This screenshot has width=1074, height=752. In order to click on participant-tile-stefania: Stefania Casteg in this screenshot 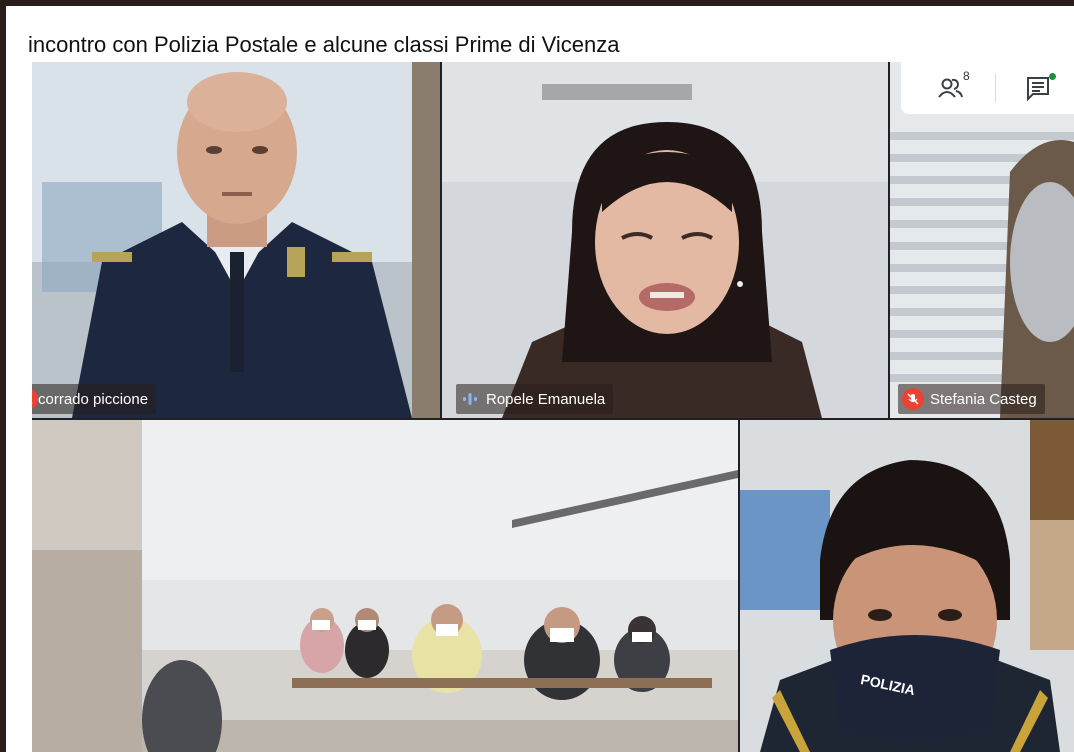, I will do `click(982, 240)`.